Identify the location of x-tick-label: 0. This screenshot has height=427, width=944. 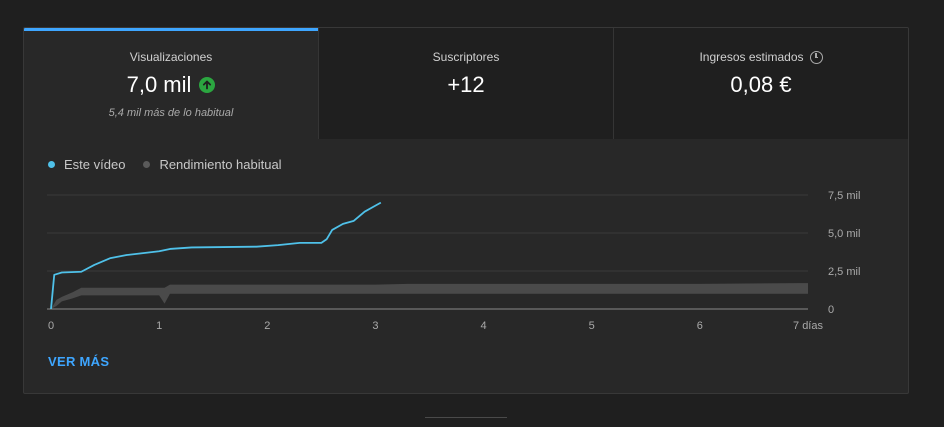
(51, 326).